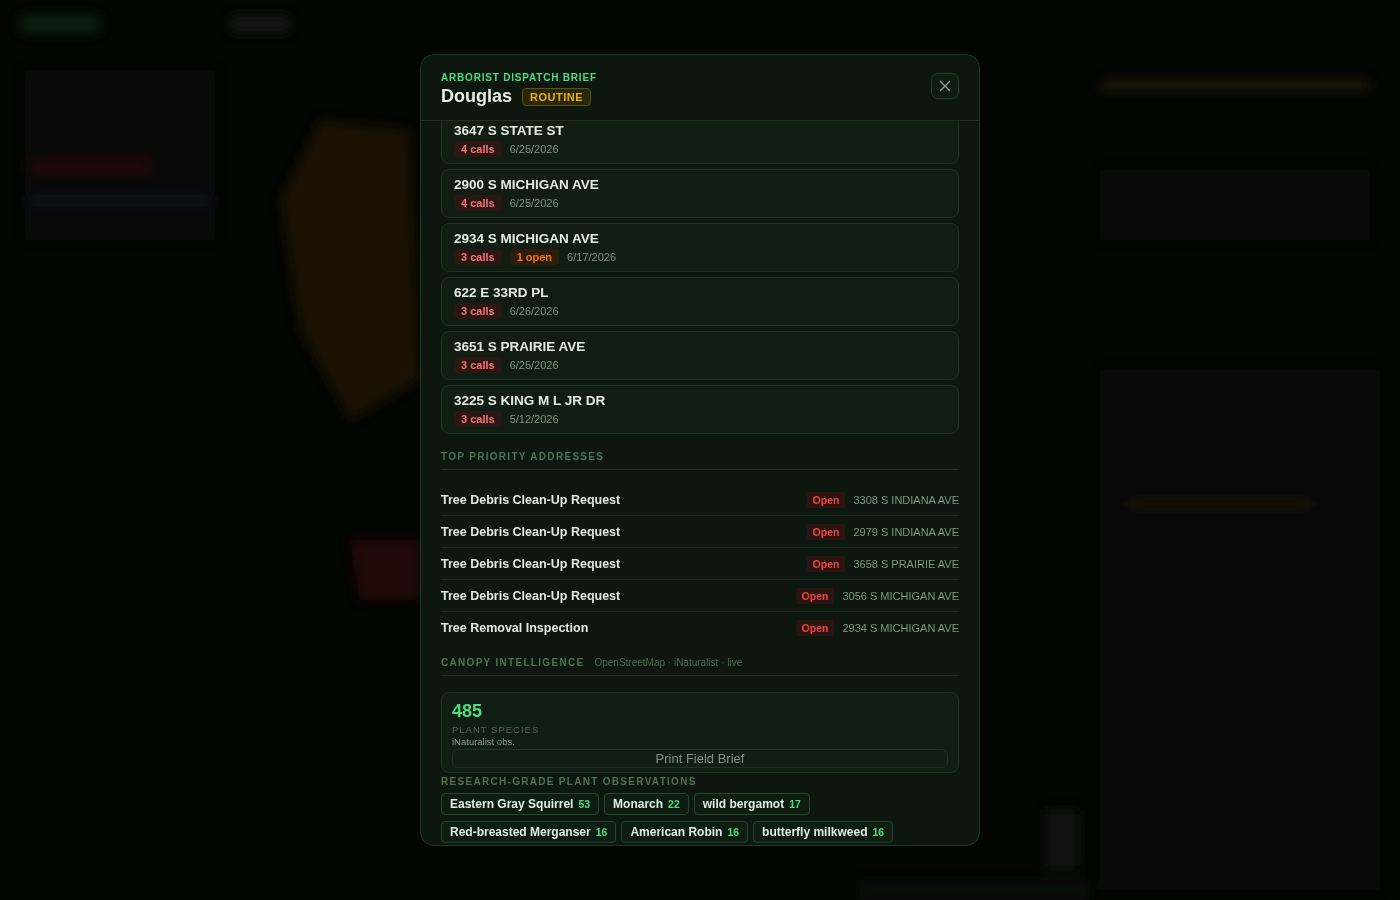 This screenshot has width=1400, height=900. What do you see at coordinates (592, 257) in the screenshot?
I see `hotspot-date: 6/17/2026` at bounding box center [592, 257].